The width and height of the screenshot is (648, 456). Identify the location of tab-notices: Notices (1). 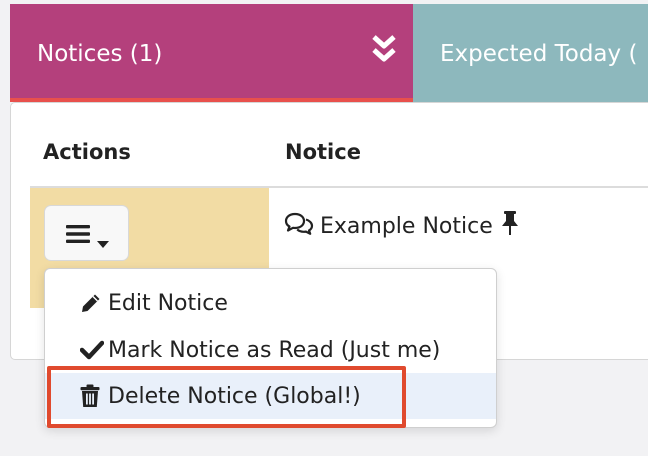
(211, 53).